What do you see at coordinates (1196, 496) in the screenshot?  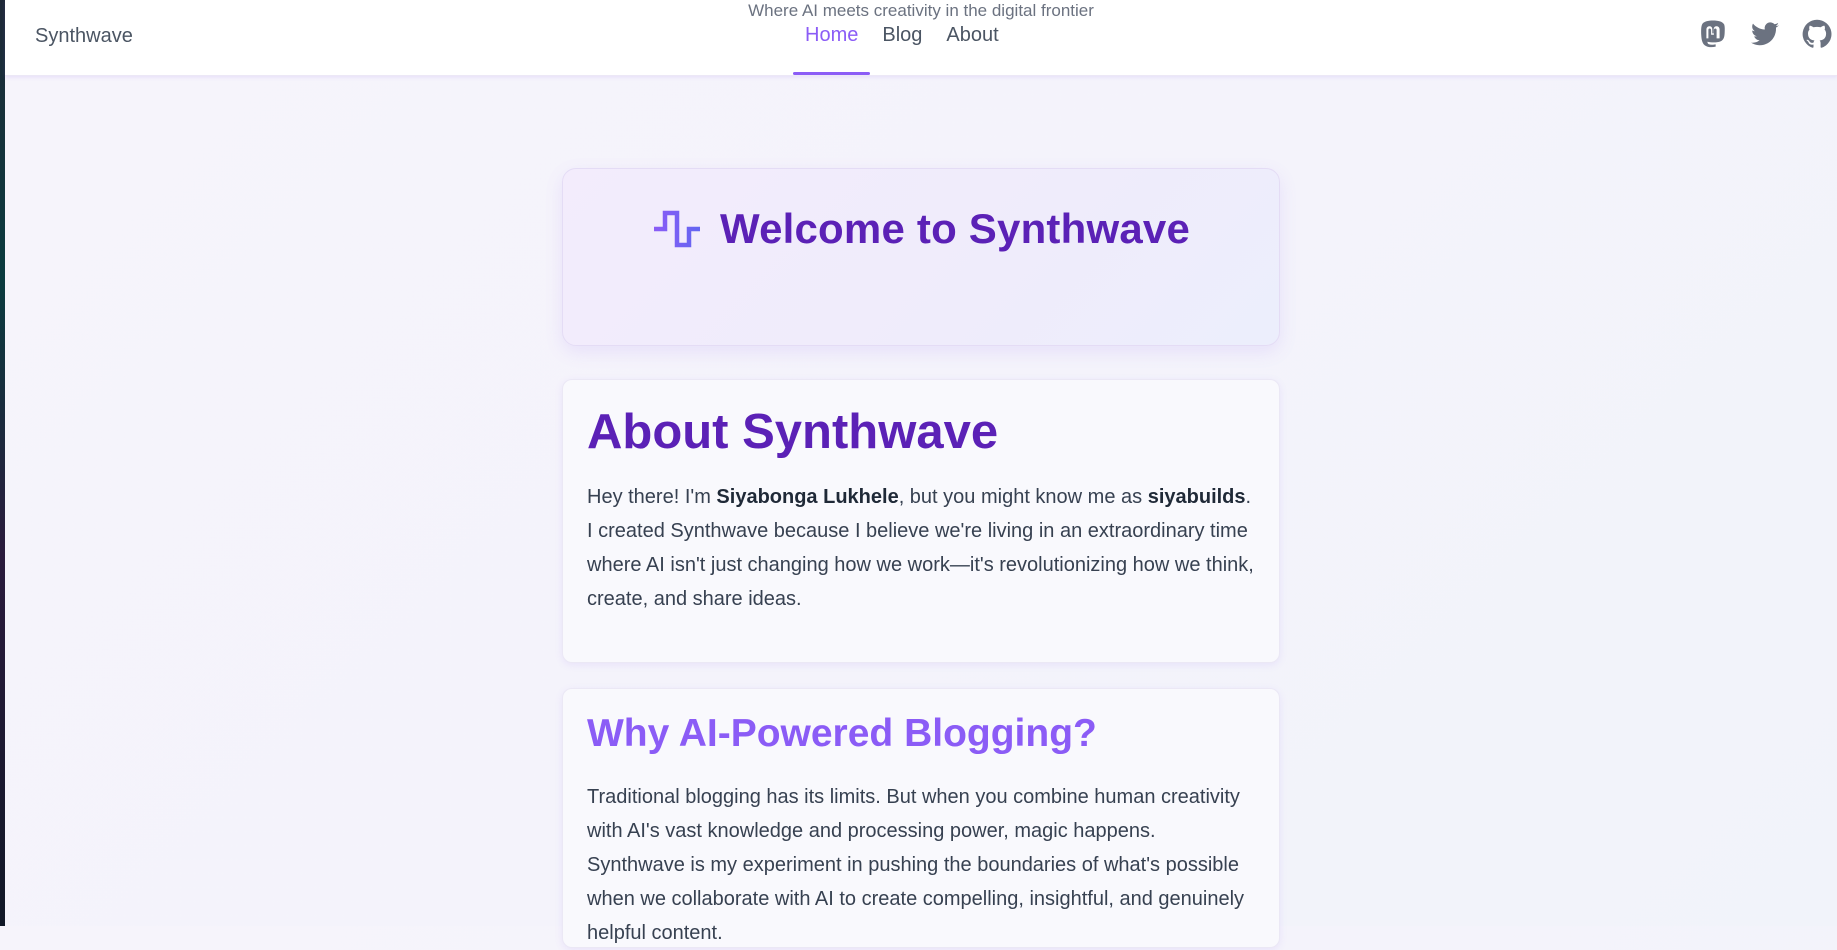 I see `author-handle: siyabuilds` at bounding box center [1196, 496].